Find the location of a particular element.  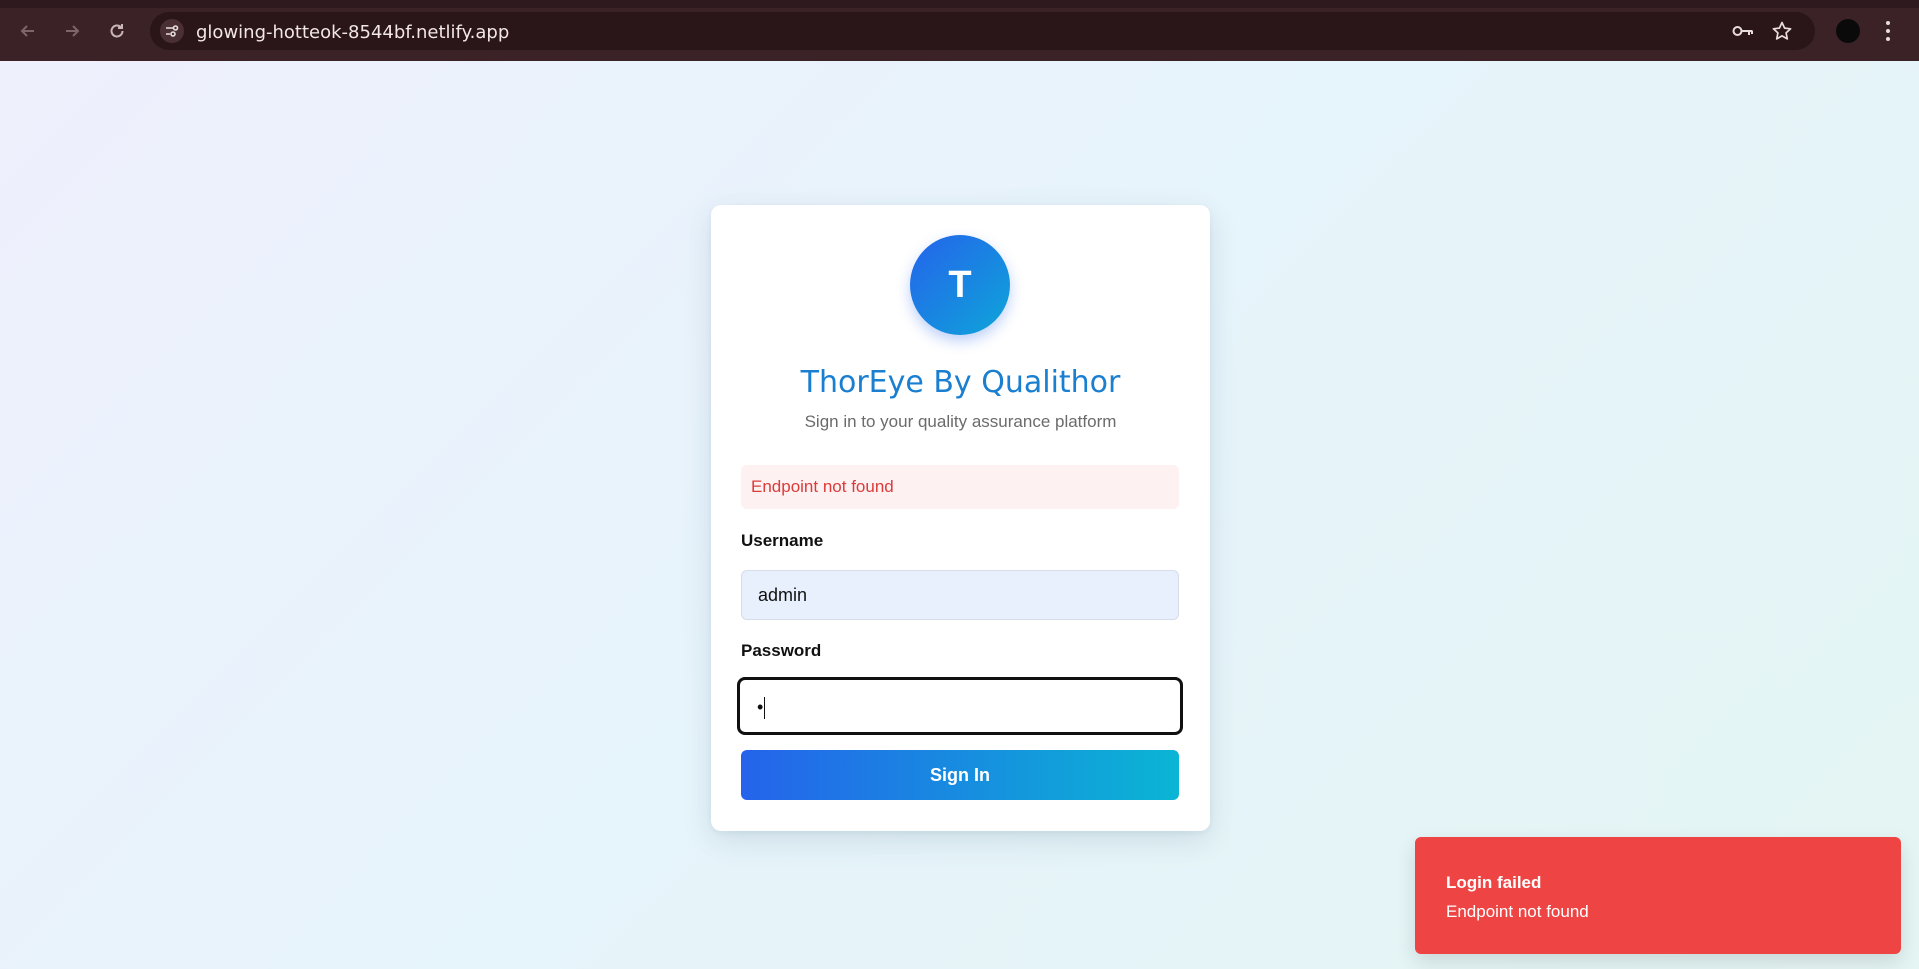

arrow-left-icon is located at coordinates (27, 31).